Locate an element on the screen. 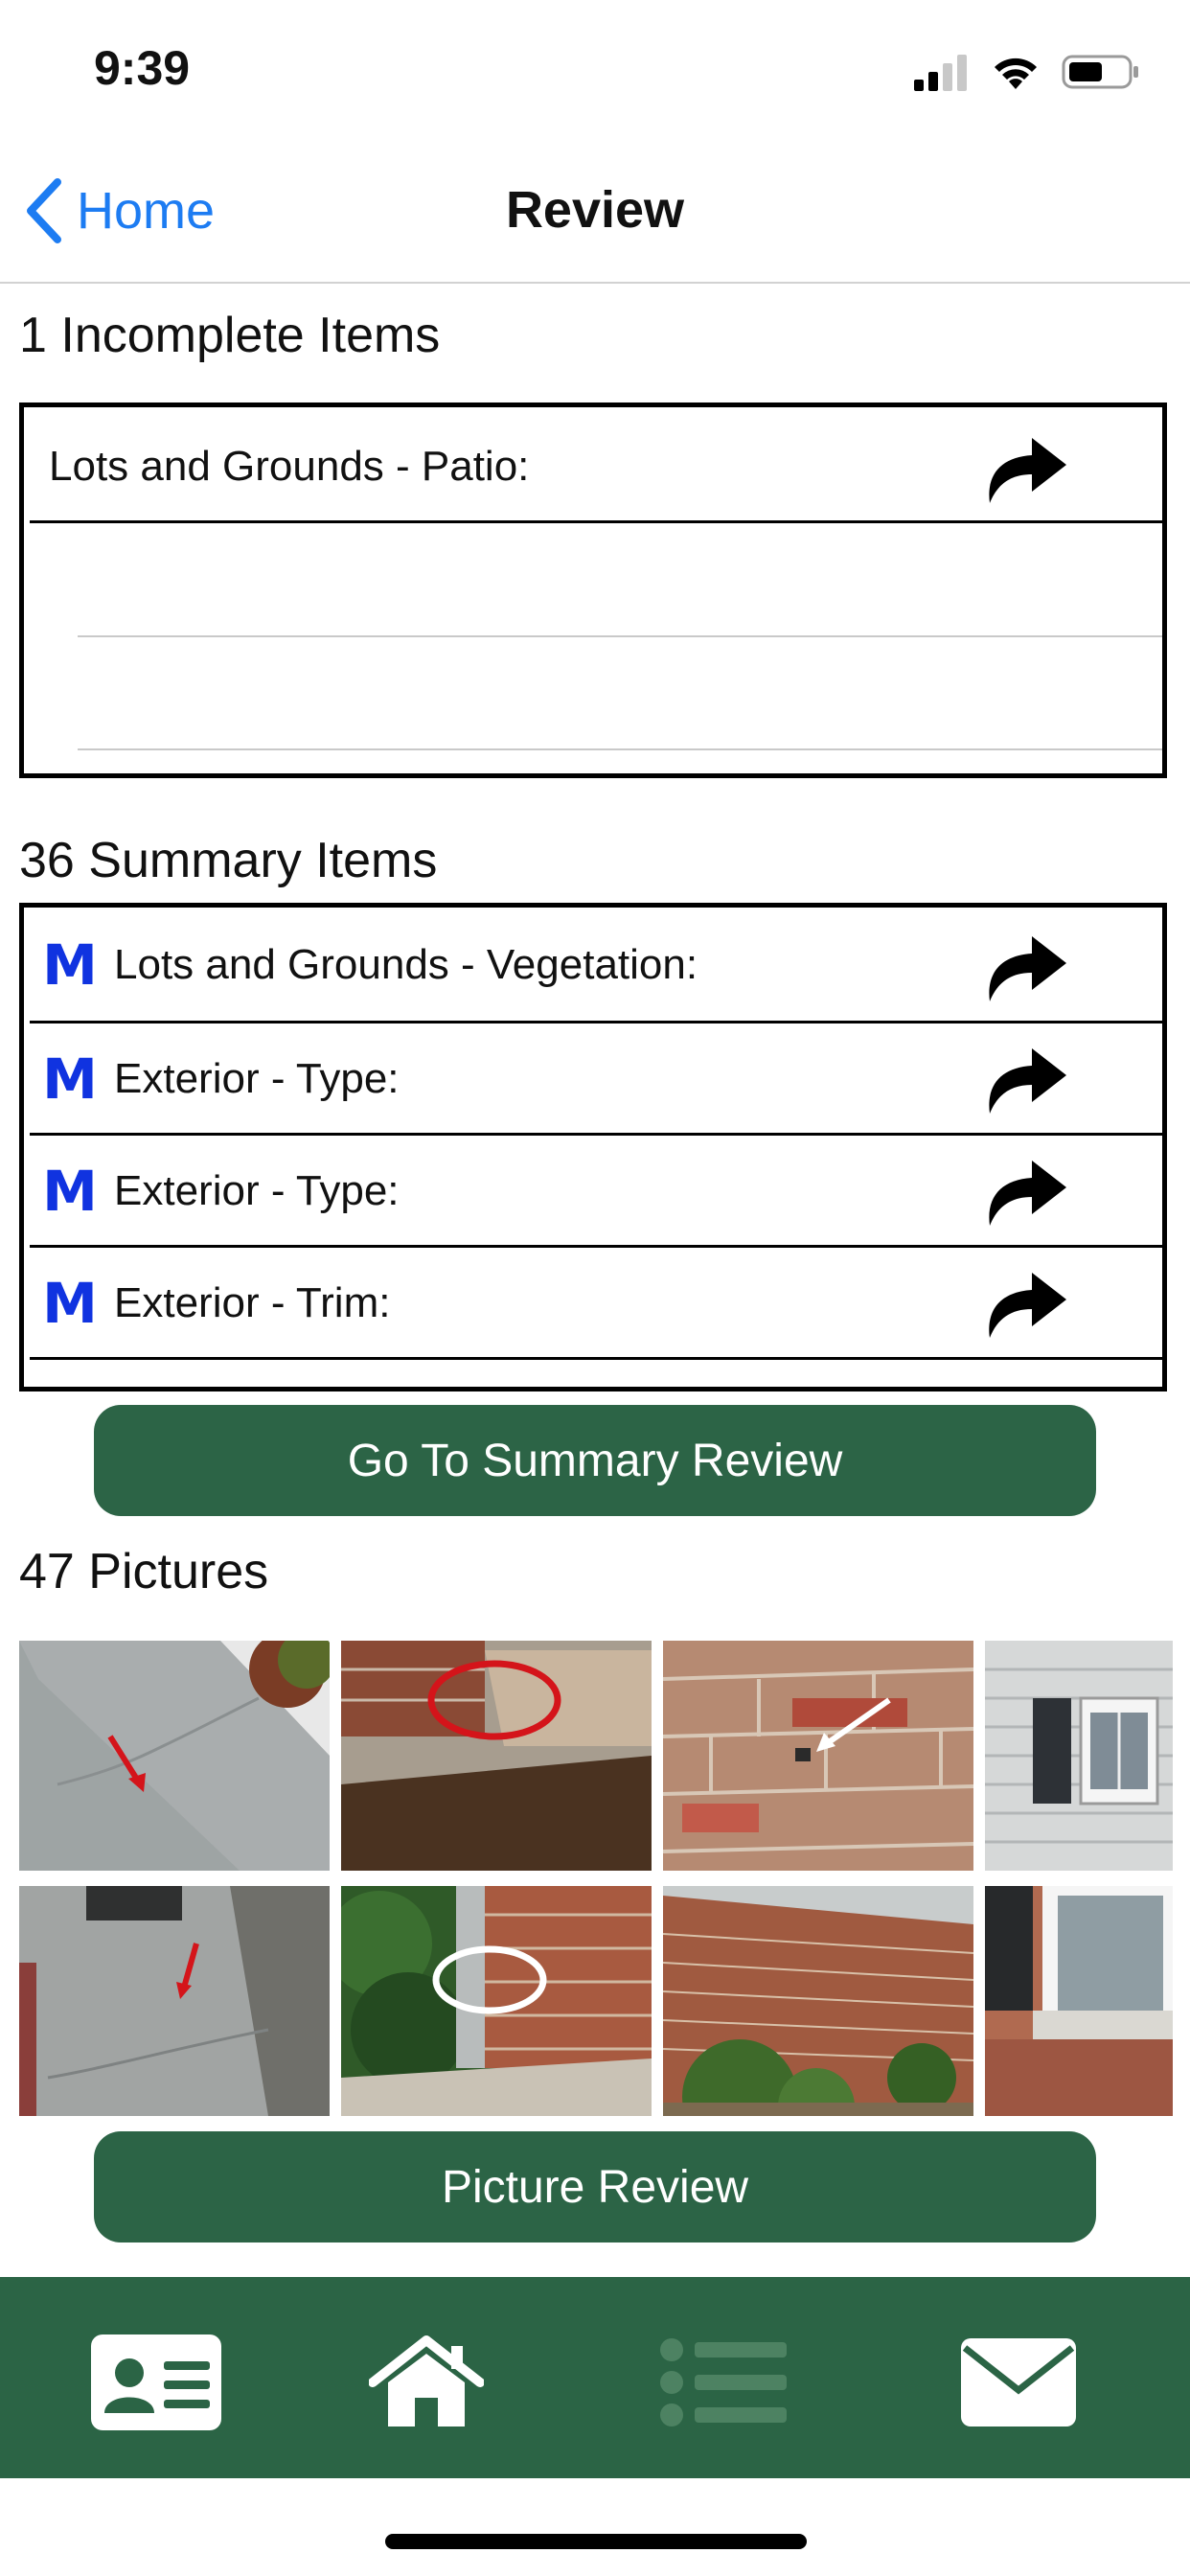  mail-icon is located at coordinates (1018, 2382).